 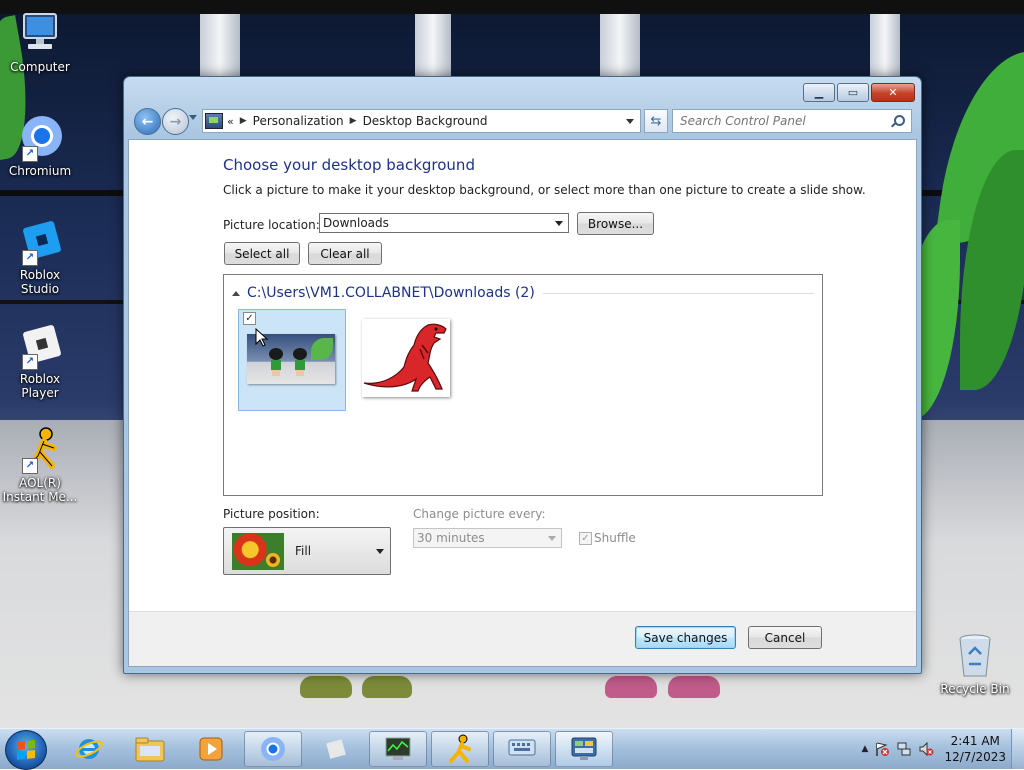 I want to click on picture-position-label: Picture position:, so click(x=271, y=514).